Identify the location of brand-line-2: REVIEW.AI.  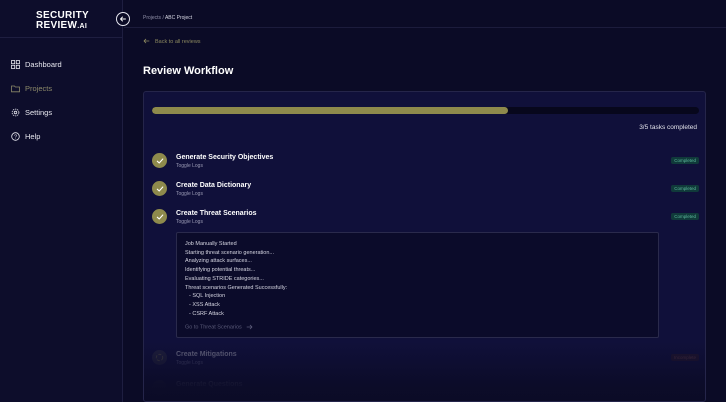
(62, 26).